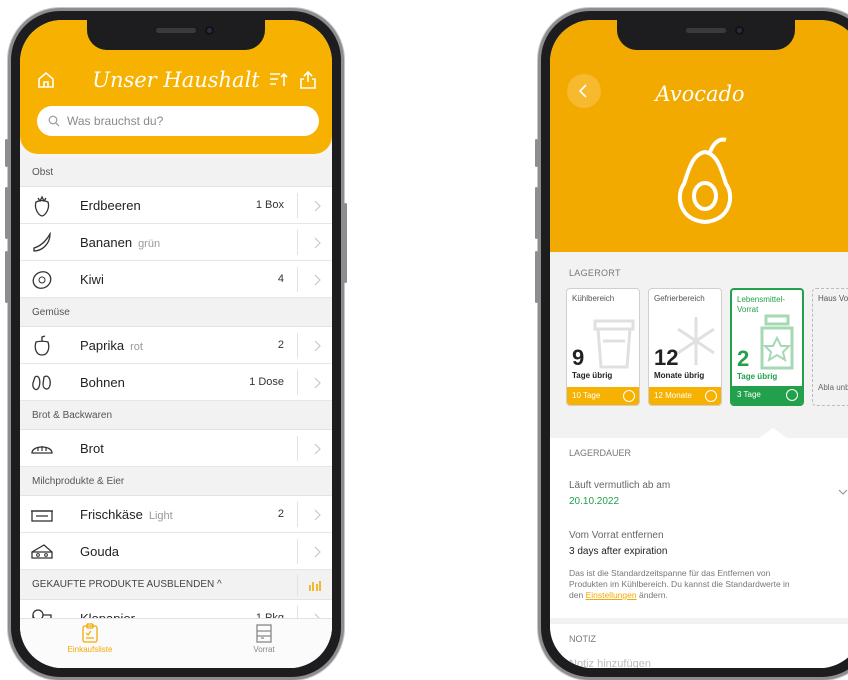 The width and height of the screenshot is (848, 680). Describe the element at coordinates (42, 450) in the screenshot. I see `bread-icon` at that location.